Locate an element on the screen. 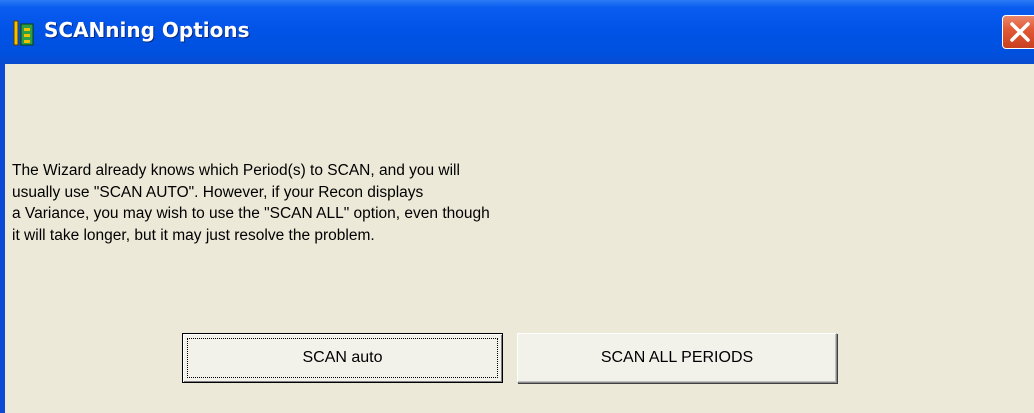 This screenshot has height=413, width=1034. close-icon is located at coordinates (1018, 37).